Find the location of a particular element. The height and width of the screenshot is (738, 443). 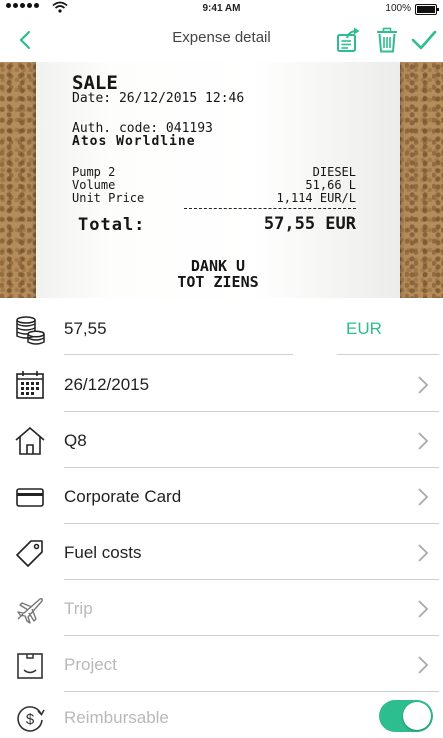

receipt-provider: Atos Worldline is located at coordinates (134, 141).